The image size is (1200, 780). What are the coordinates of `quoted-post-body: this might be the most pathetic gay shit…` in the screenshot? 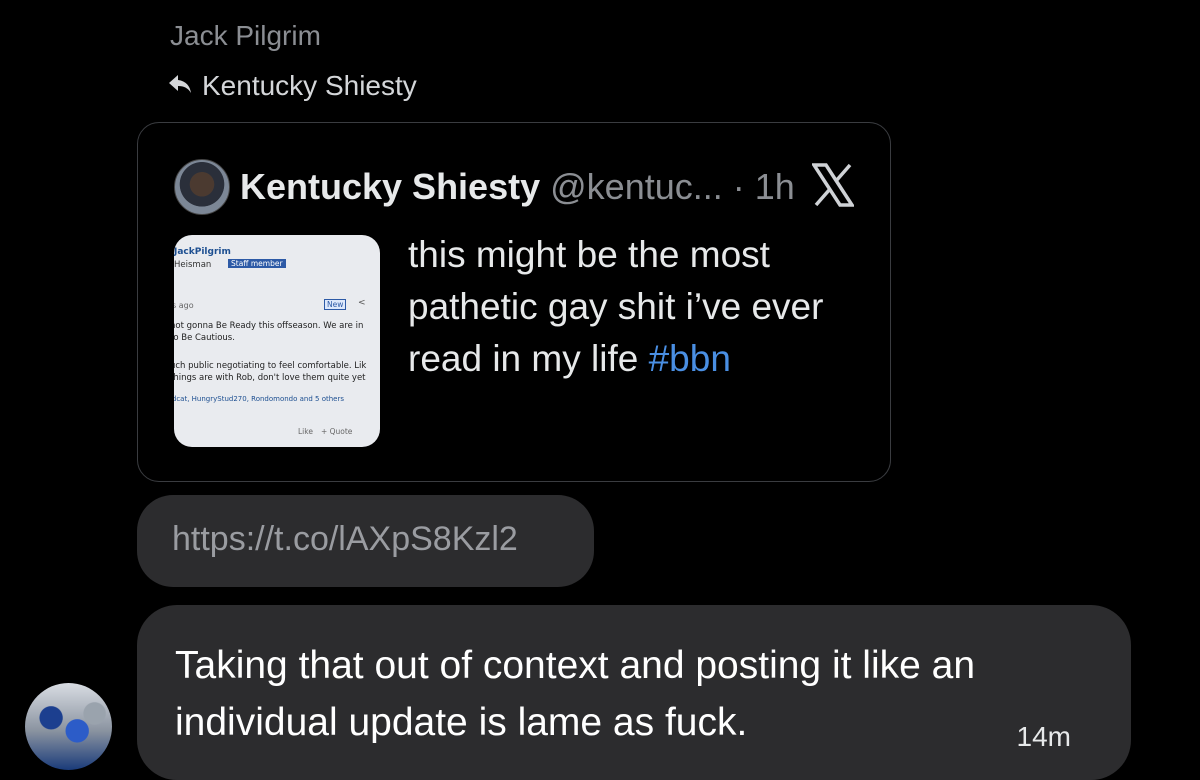 It's located at (616, 306).